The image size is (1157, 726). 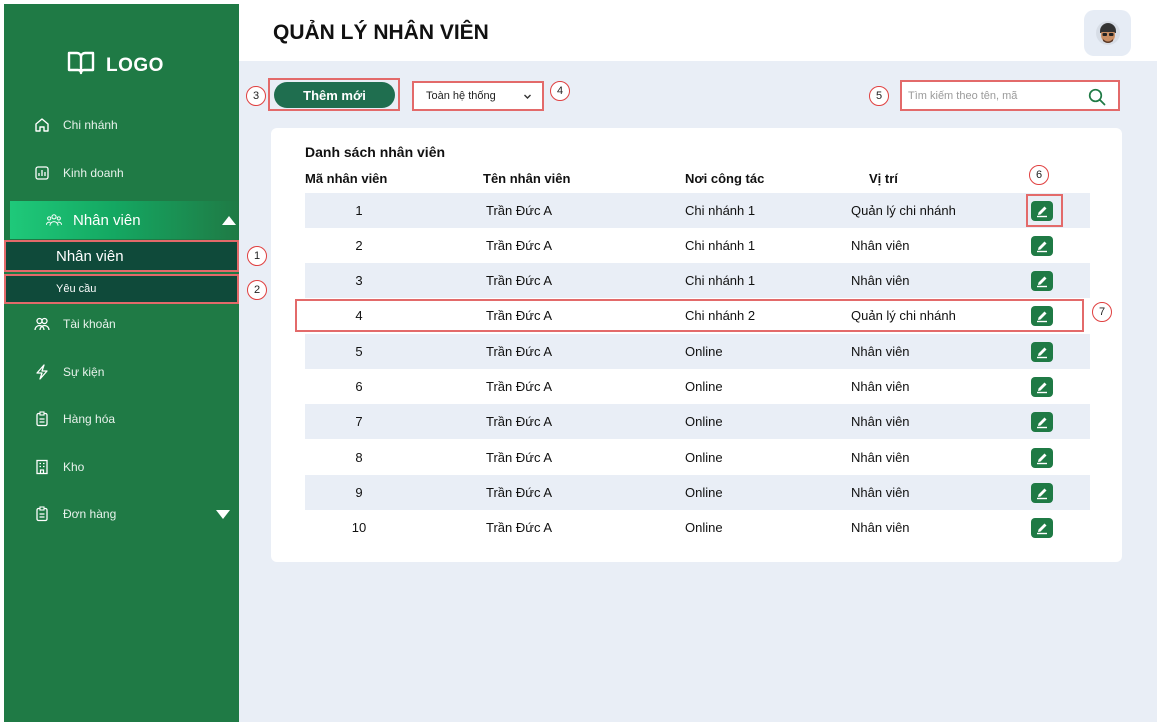 What do you see at coordinates (720, 315) in the screenshot?
I see `table-cell: Chi nhánh 2` at bounding box center [720, 315].